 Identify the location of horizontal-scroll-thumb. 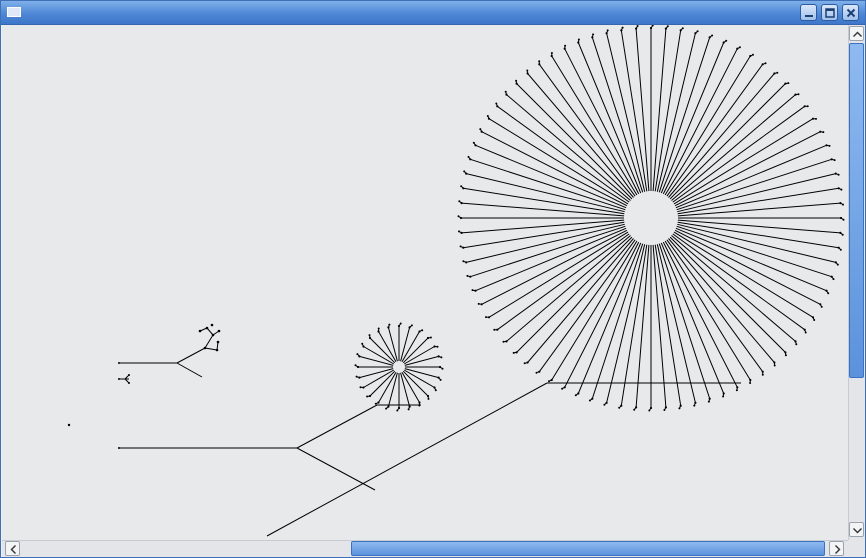
(588, 548).